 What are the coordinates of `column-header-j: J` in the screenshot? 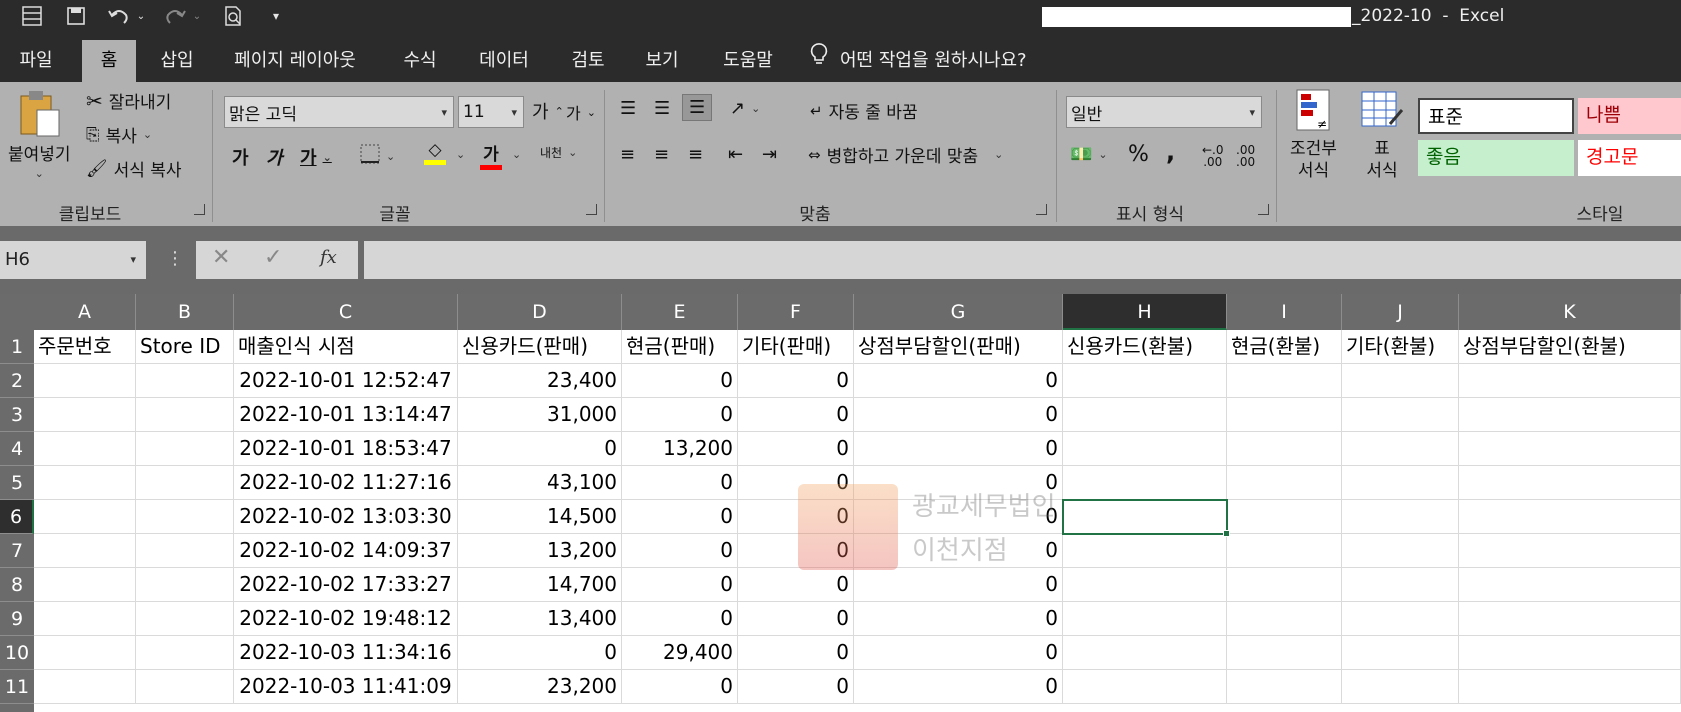 It's located at (1400, 312).